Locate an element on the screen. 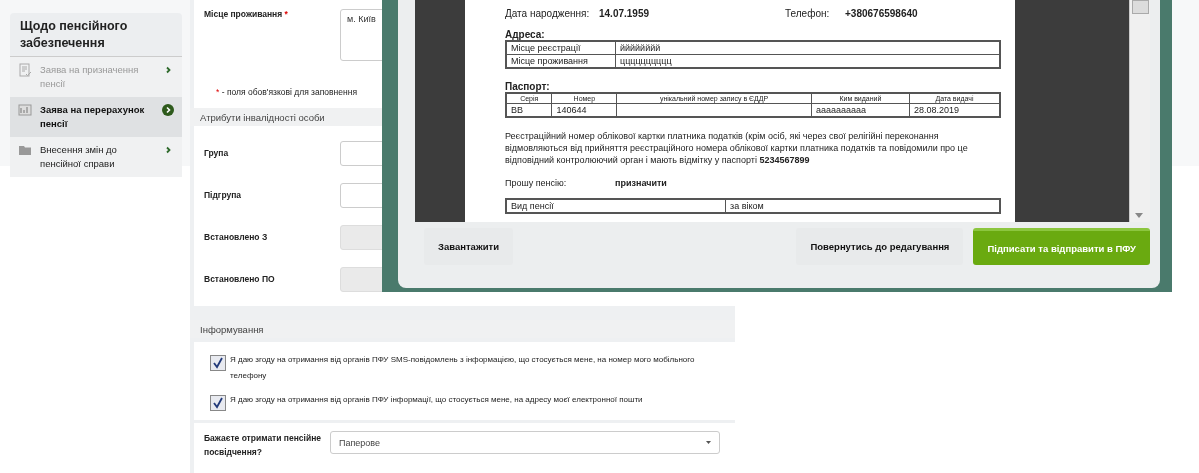  field-value: 14.07.1959 is located at coordinates (625, 13).